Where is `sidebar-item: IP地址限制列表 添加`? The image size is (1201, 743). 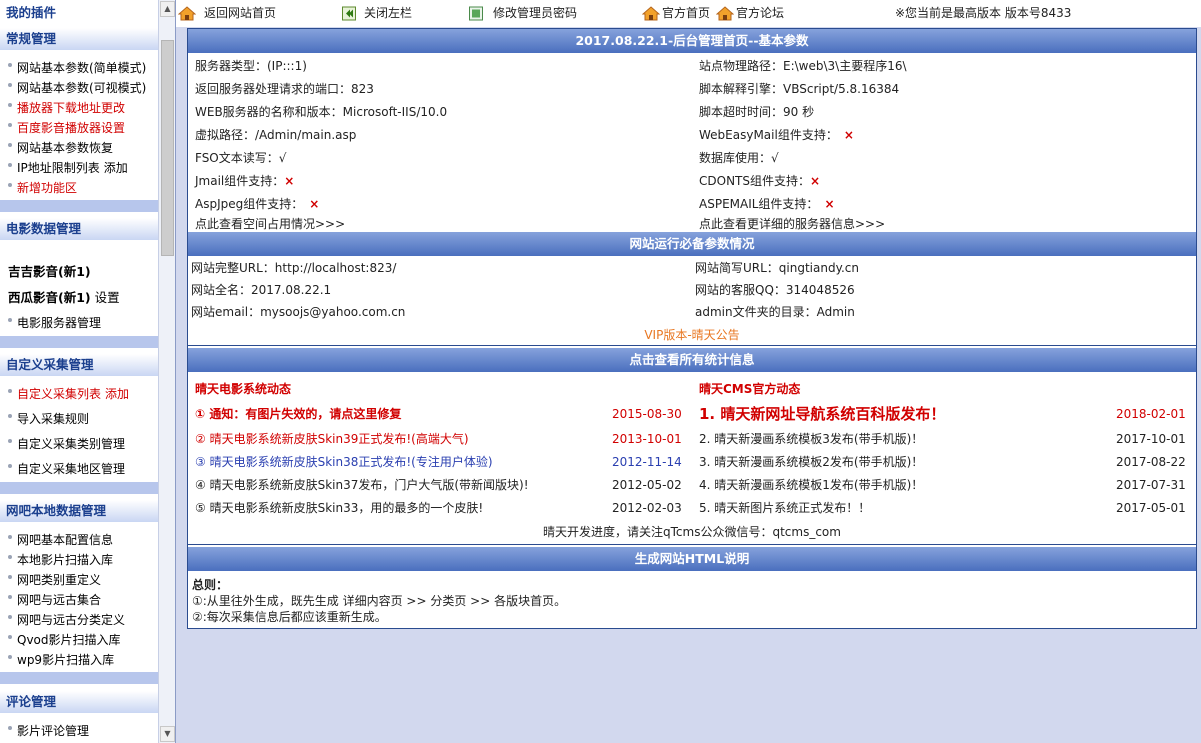 sidebar-item: IP地址限制列表 添加 is located at coordinates (79, 168).